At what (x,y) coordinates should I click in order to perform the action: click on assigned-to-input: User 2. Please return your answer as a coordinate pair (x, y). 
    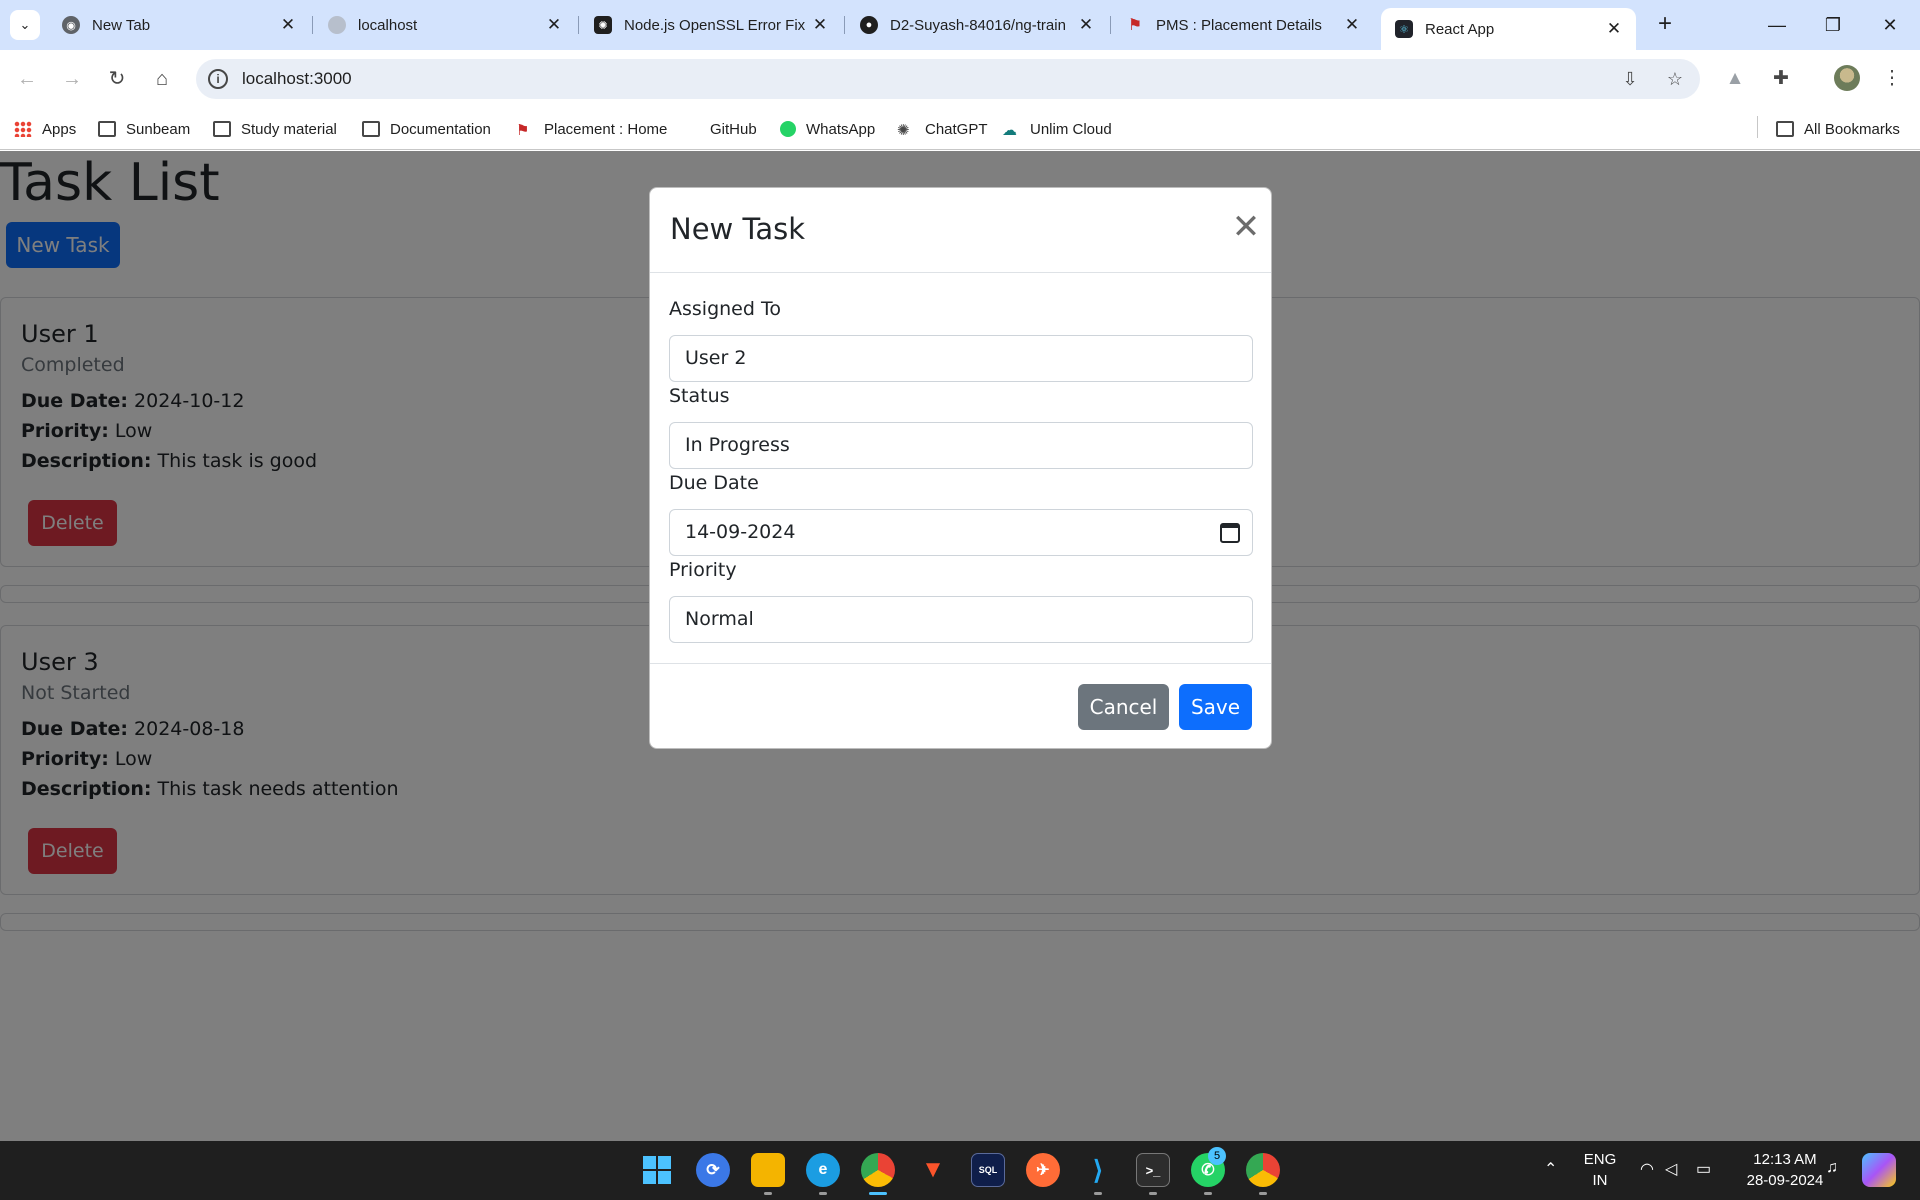
    Looking at the image, I should click on (961, 358).